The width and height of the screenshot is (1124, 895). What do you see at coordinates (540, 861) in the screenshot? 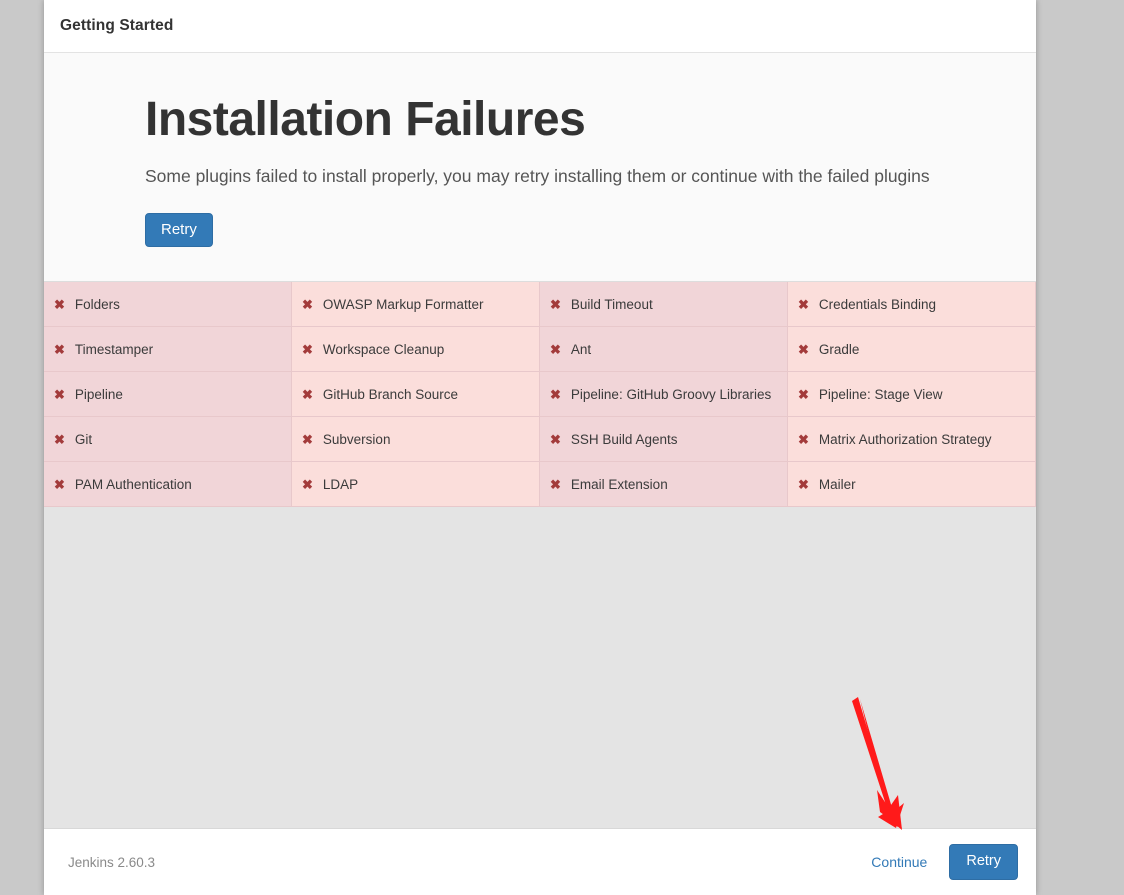
I see `wizard-footer: Jenkins 2.60.3 Continue Retry` at bounding box center [540, 861].